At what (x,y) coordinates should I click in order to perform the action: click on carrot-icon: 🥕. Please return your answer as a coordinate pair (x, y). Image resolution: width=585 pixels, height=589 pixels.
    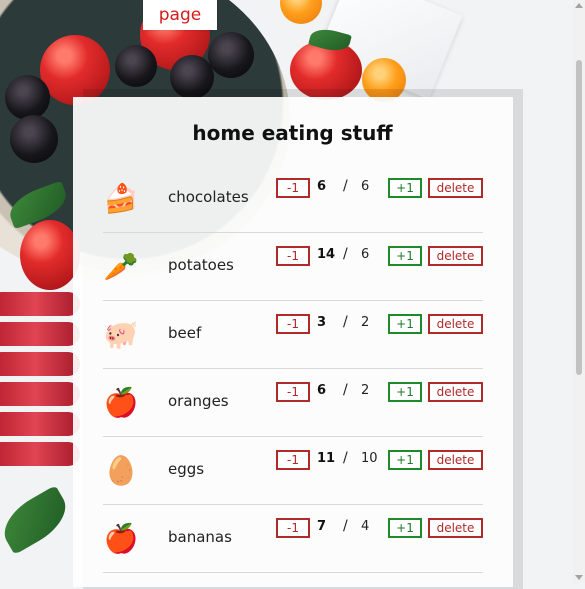
    Looking at the image, I should click on (121, 266).